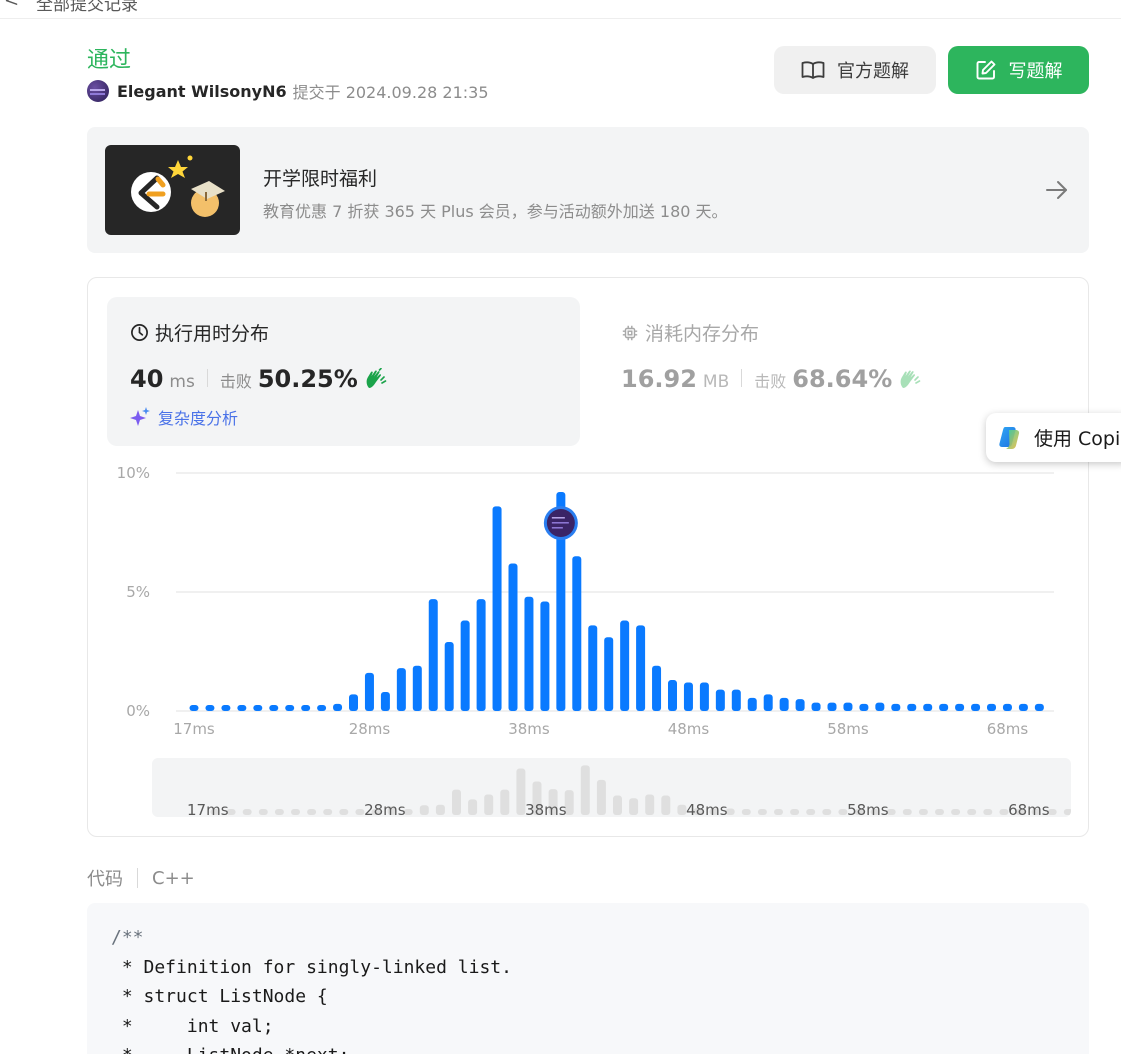 The height and width of the screenshot is (1054, 1121). I want to click on submission-status: 通过, so click(109, 60).